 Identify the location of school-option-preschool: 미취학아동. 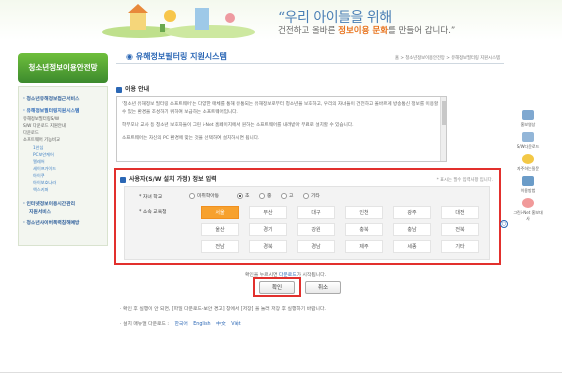
(204, 195).